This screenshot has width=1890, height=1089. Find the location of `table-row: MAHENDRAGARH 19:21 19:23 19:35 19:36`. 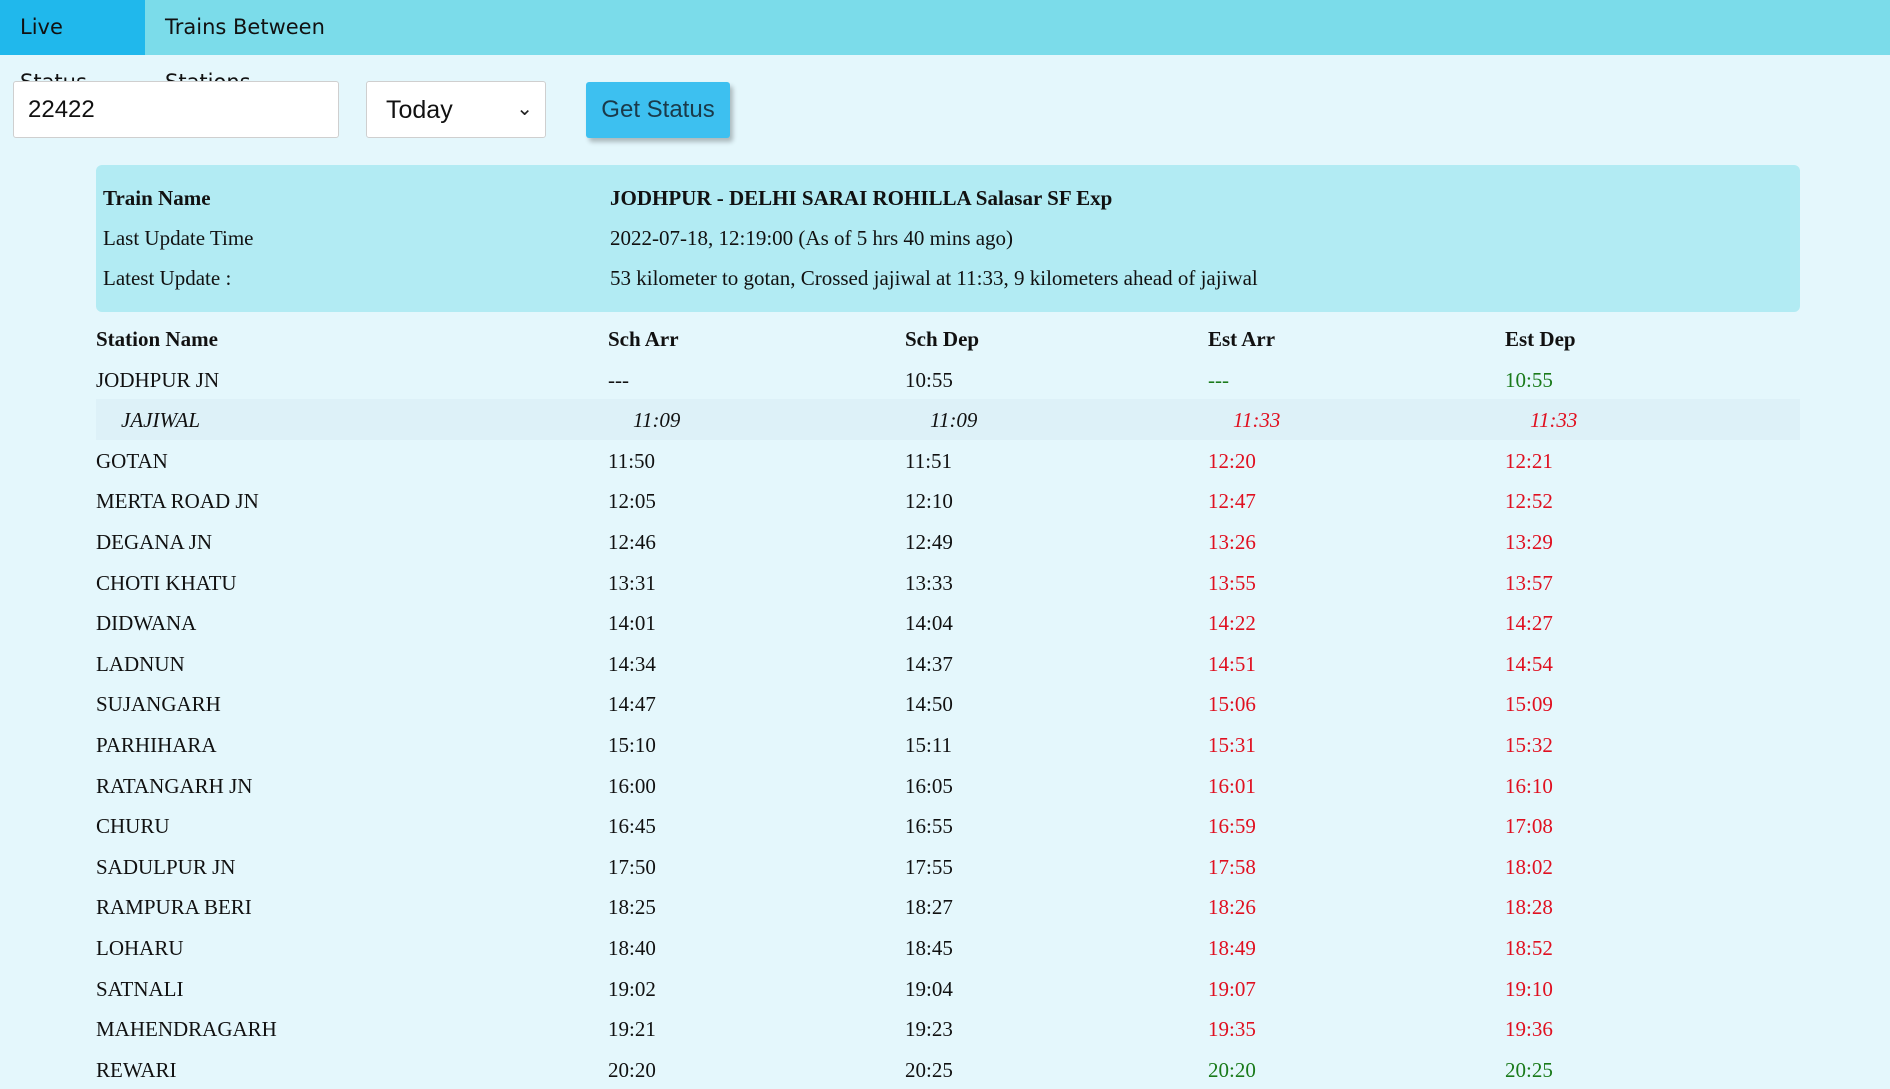

table-row: MAHENDRAGARH 19:21 19:23 19:35 19:36 is located at coordinates (948, 1028).